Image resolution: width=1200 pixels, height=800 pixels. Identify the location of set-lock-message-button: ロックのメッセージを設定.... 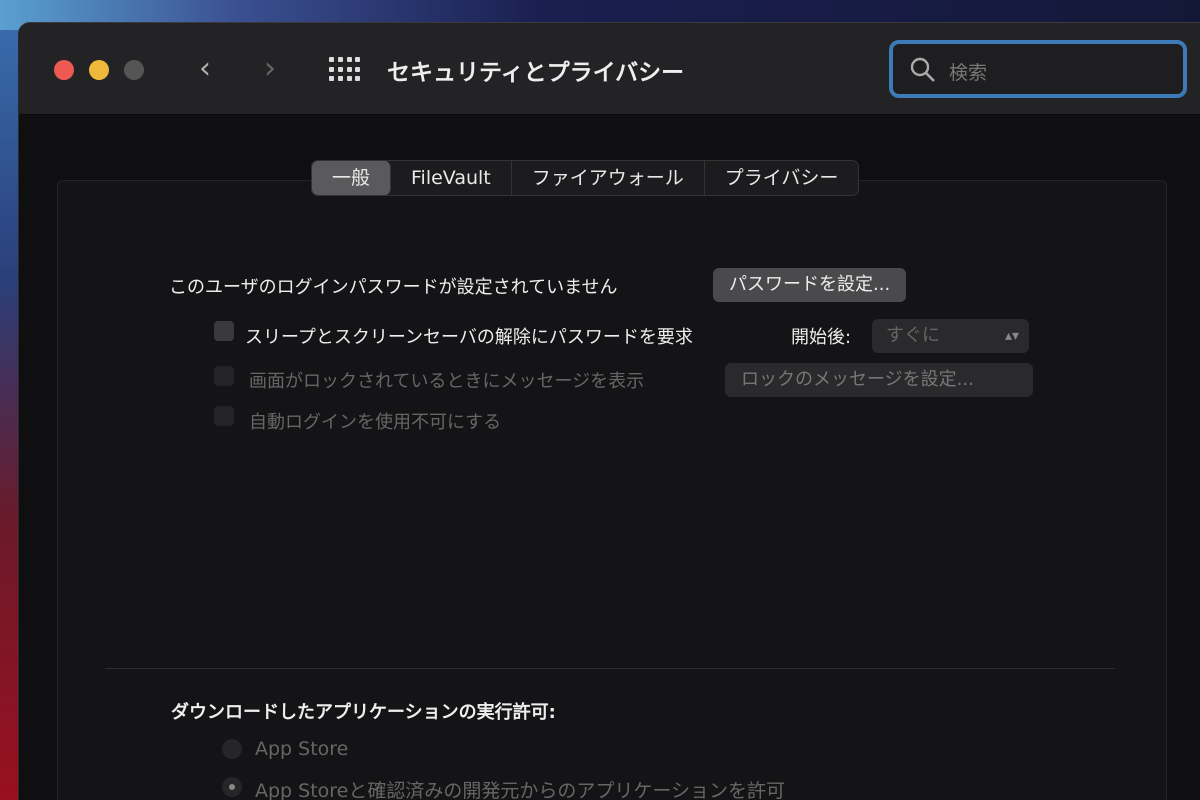
(879, 380).